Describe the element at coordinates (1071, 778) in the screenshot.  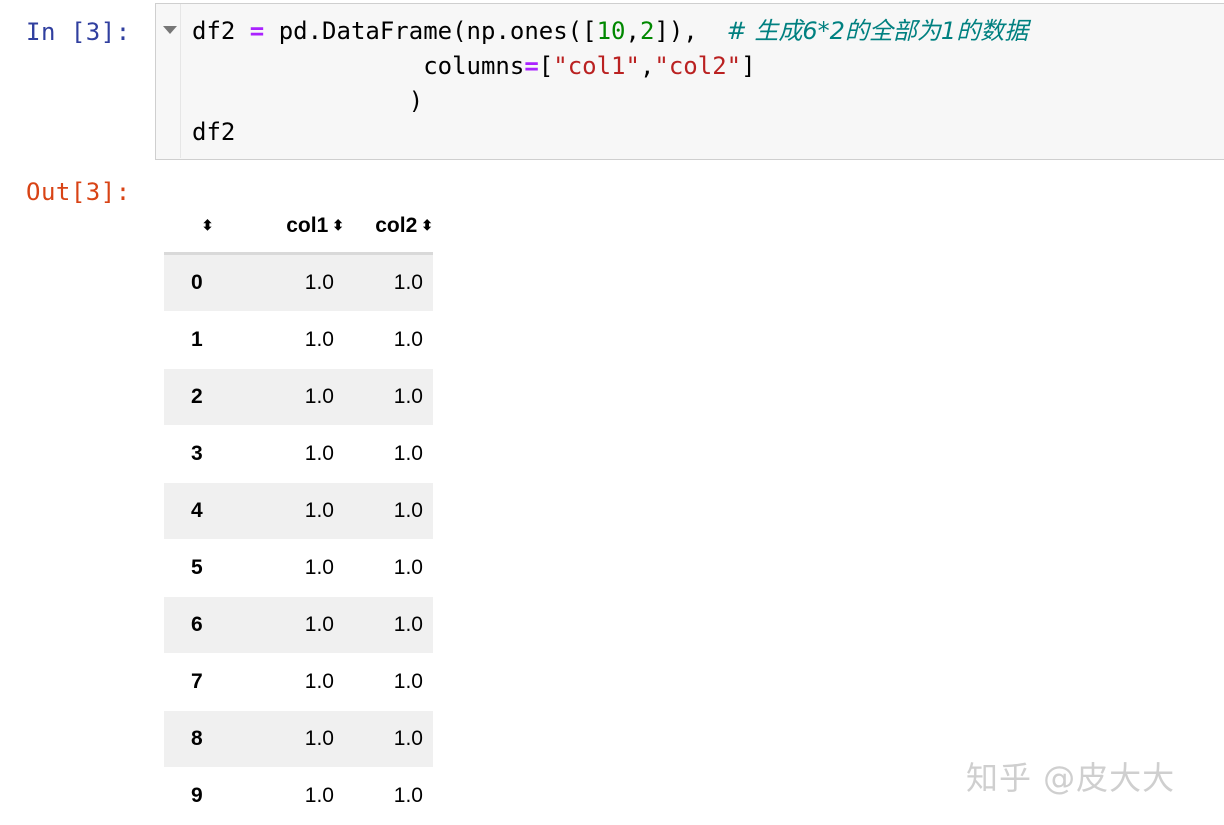
I see `watermark: 知乎 @皮大大` at that location.